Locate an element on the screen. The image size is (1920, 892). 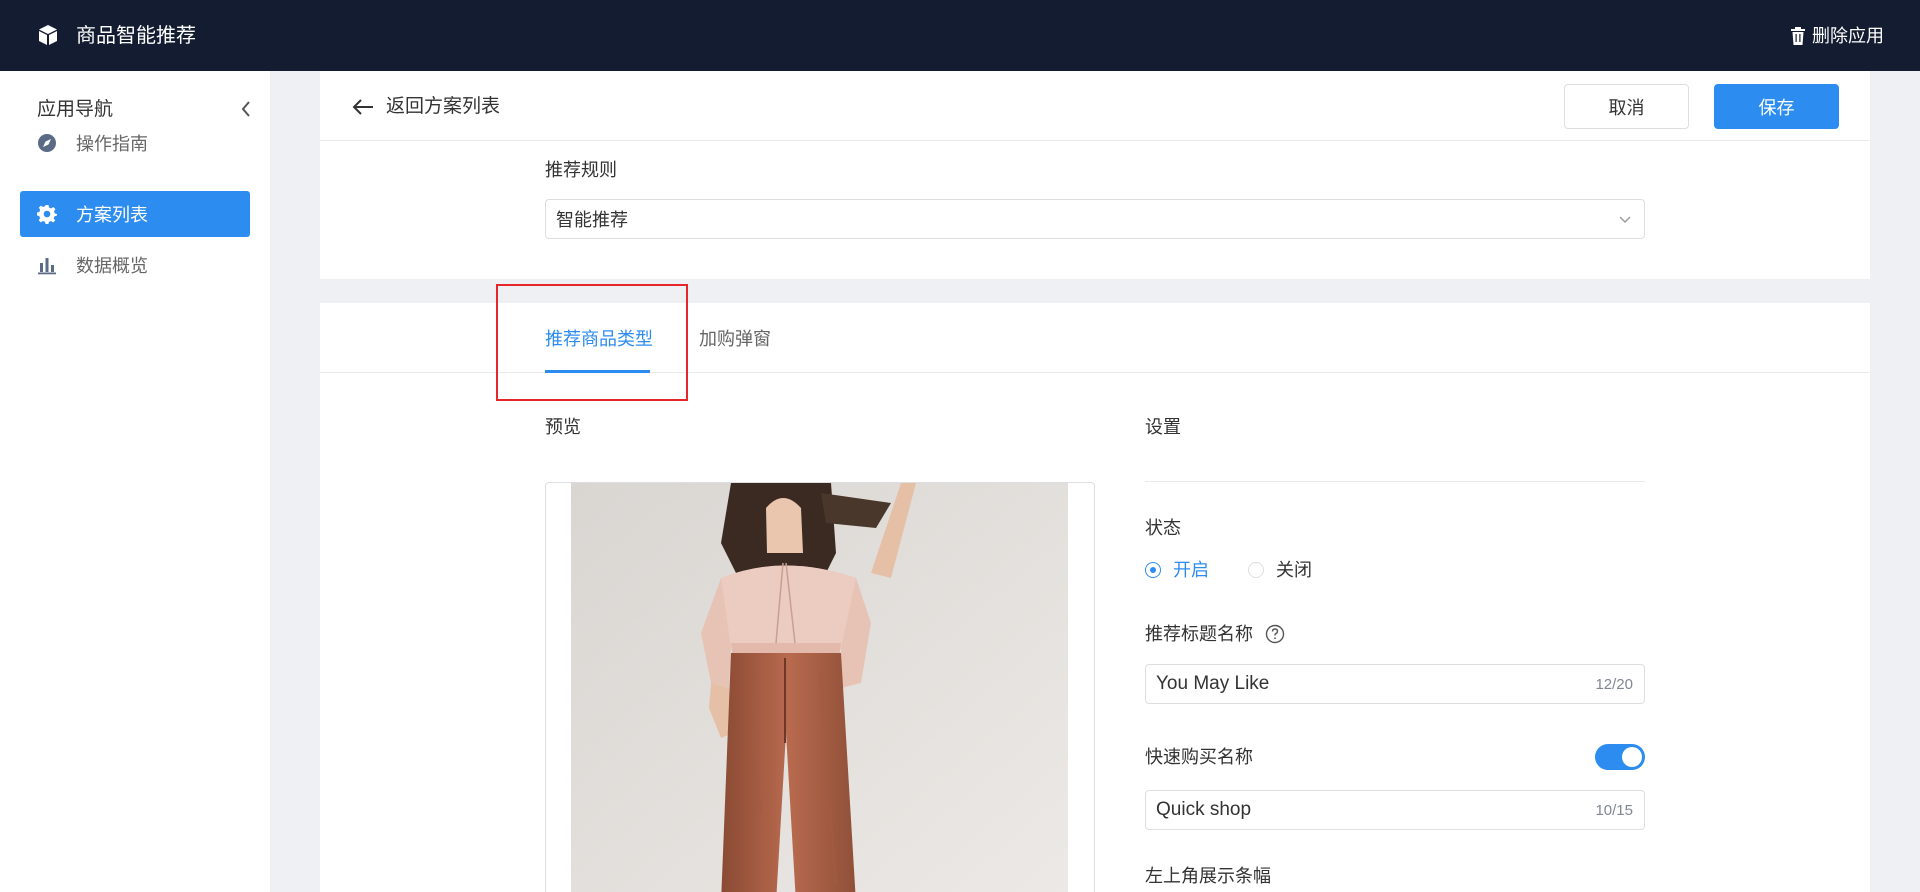
quick-buy-label: 快速购买名称 is located at coordinates (1199, 757).